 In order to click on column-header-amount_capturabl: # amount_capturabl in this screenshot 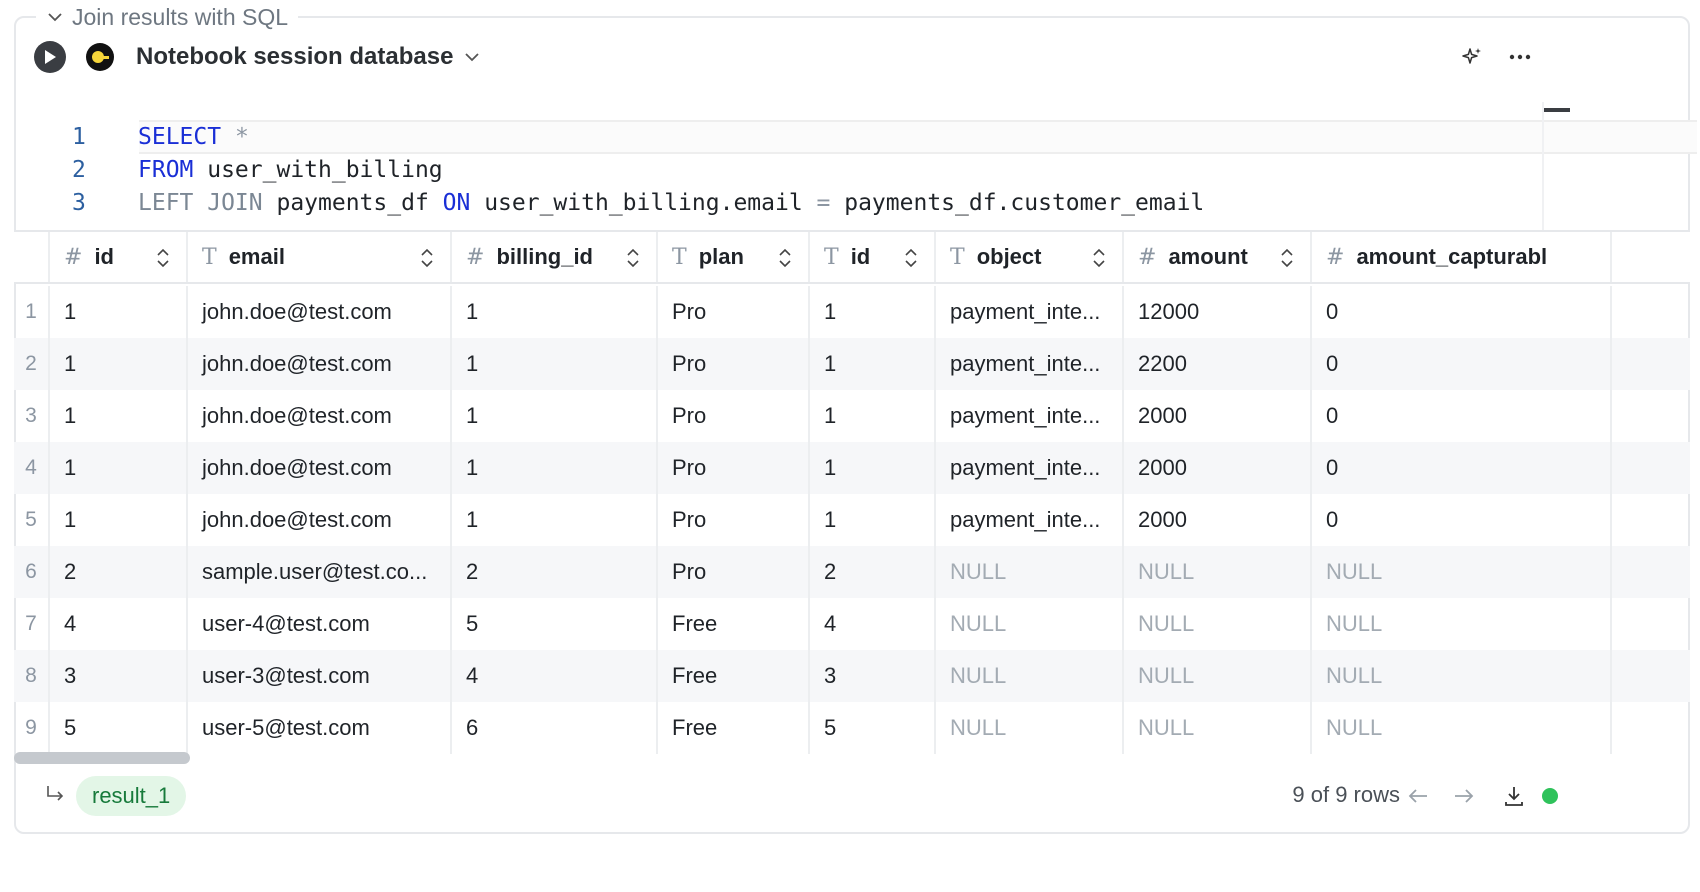, I will do `click(1462, 257)`.